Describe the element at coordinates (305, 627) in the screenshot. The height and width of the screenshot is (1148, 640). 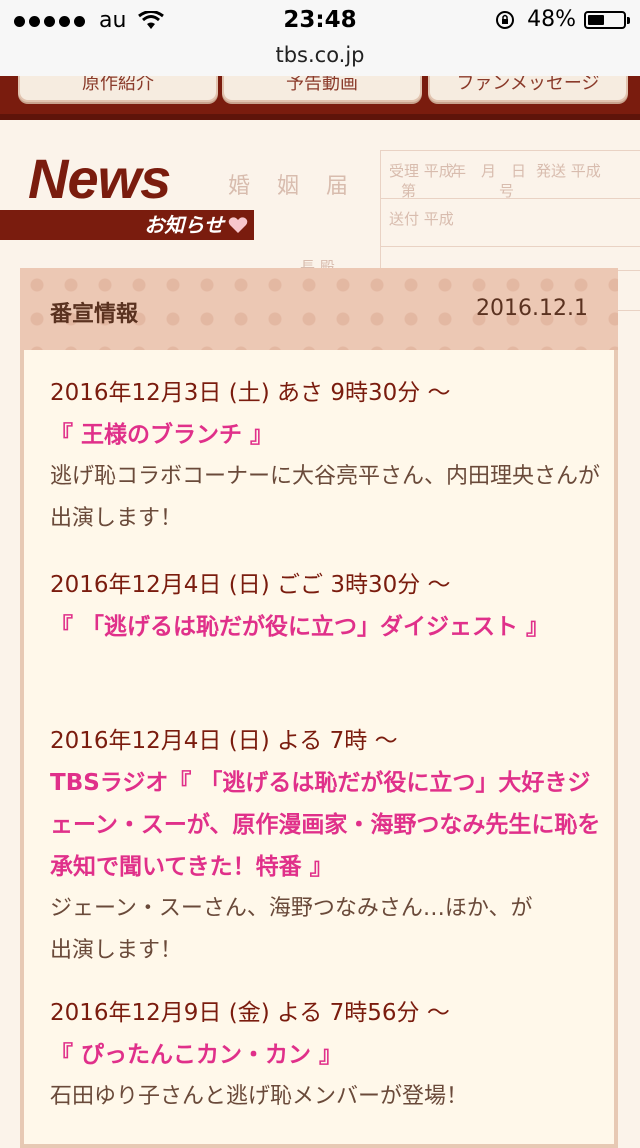
I see `news-item-title-link: 『 「逃げるは恥だが役に立つ」ダイジェスト 』` at that location.